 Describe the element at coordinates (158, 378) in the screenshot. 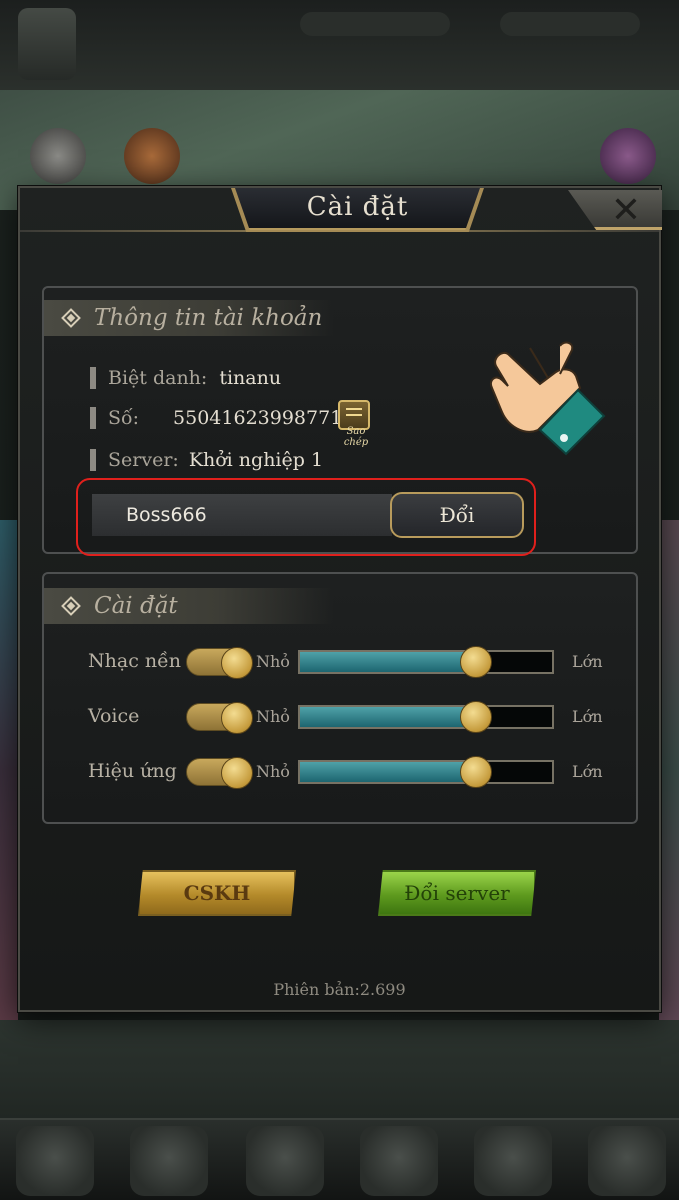

I see `nickname-label: Biệt danh:` at that location.